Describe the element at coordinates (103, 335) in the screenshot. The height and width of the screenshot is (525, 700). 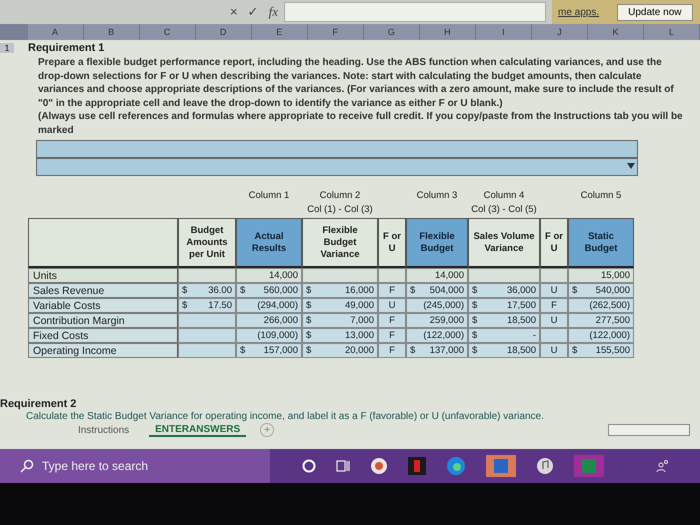
I see `row-label-cell: Fixed Costs` at that location.